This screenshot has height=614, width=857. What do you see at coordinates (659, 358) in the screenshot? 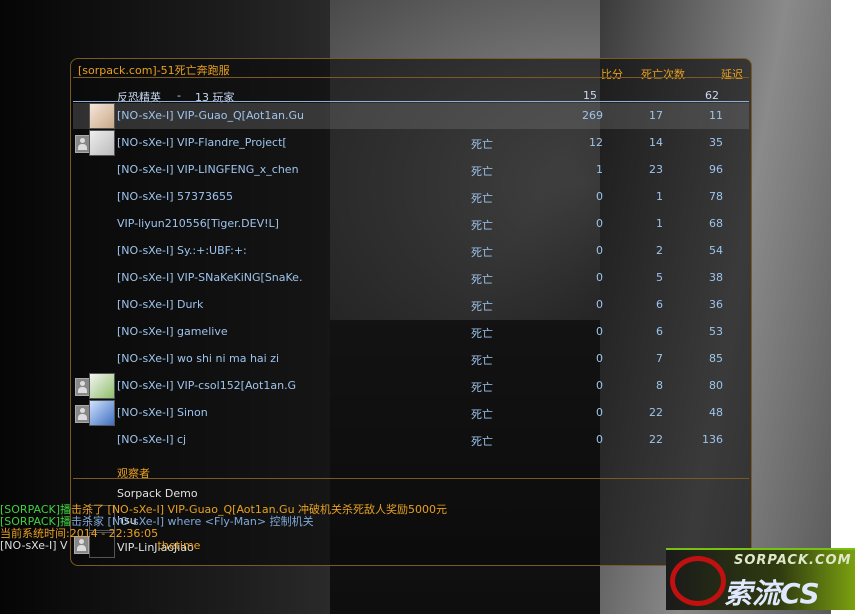
I see `player-deaths: 7` at bounding box center [659, 358].